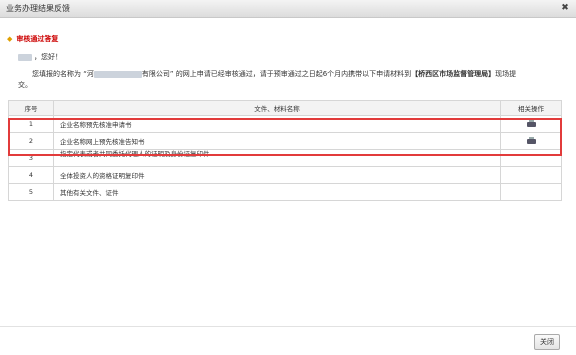 This screenshot has width=576, height=355. Describe the element at coordinates (25, 57) in the screenshot. I see `redacted-username` at that location.